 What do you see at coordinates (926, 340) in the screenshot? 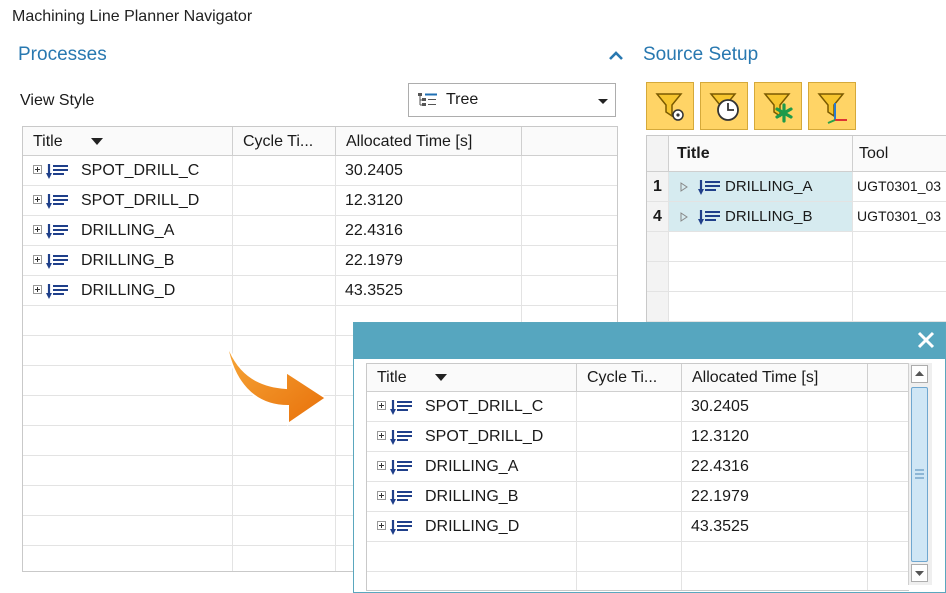
I see `close-button` at bounding box center [926, 340].